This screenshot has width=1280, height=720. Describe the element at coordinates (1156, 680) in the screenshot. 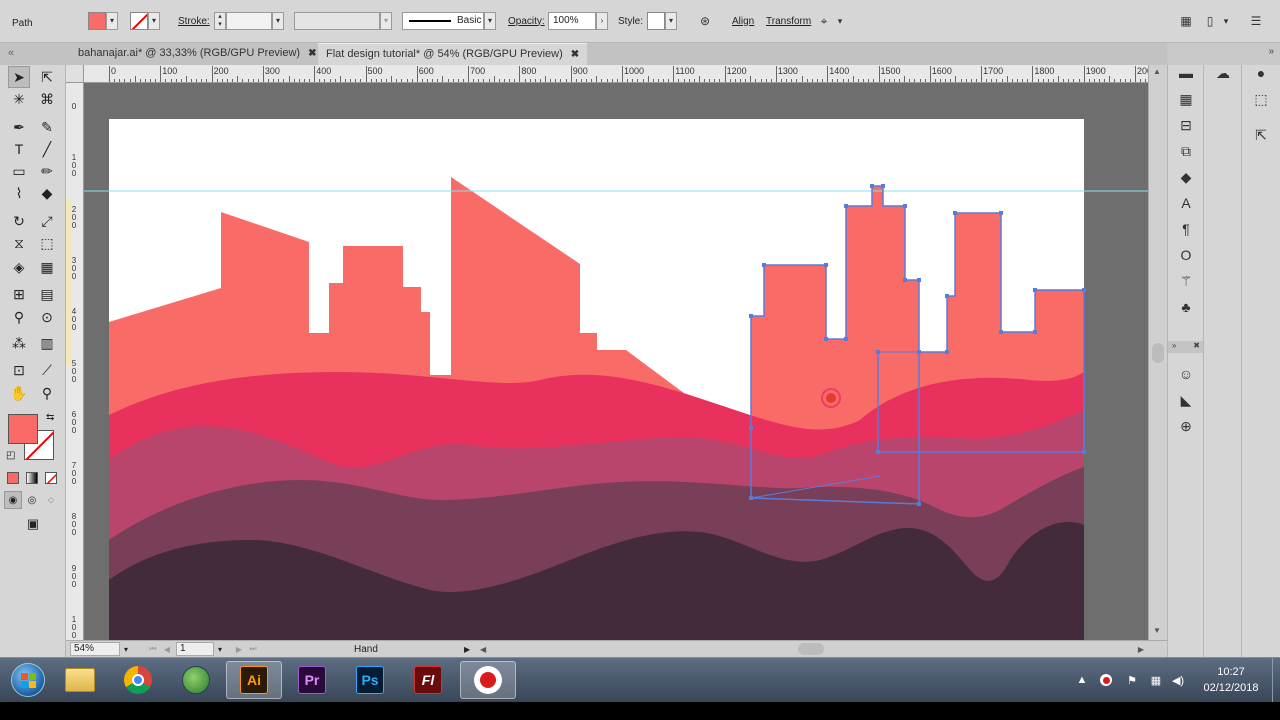

I see `network-icon: ▦` at that location.